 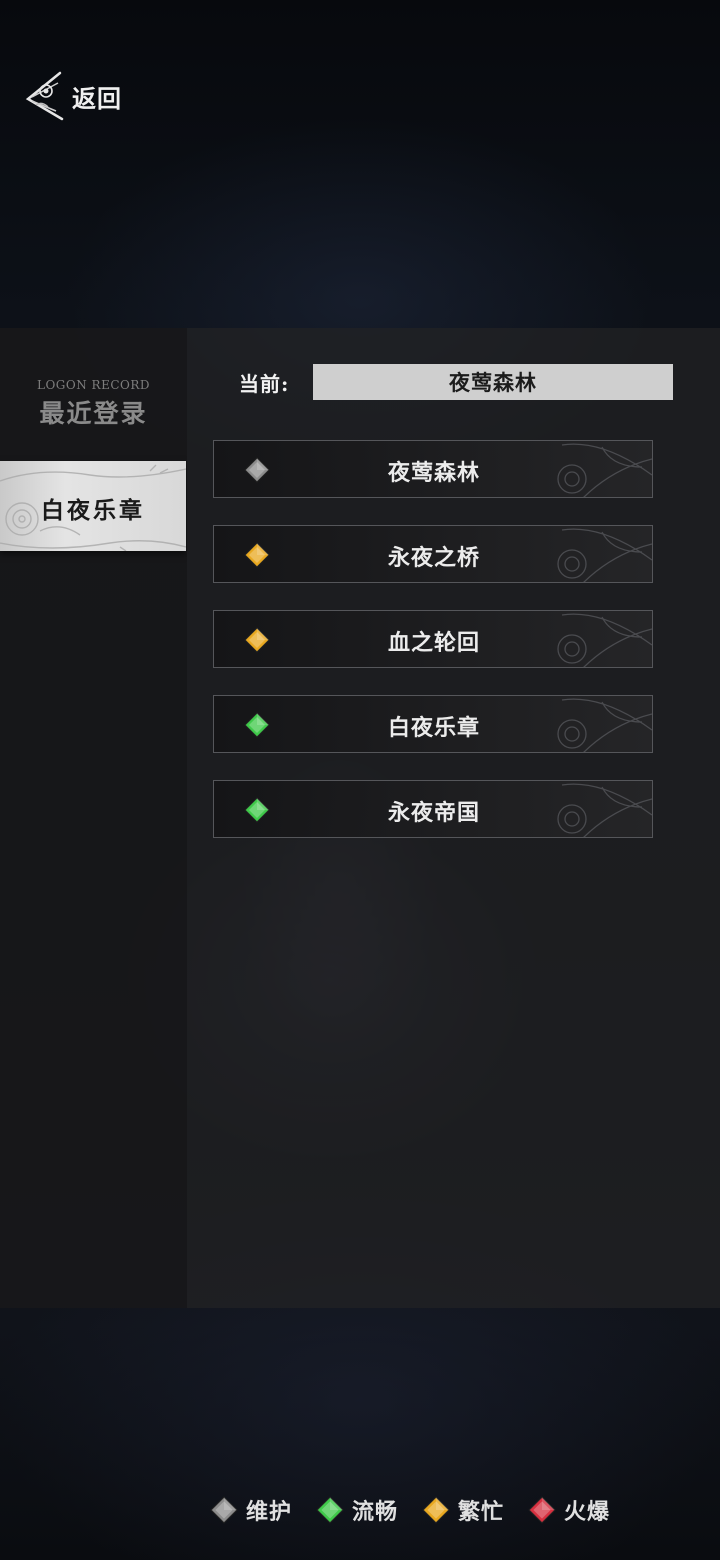 What do you see at coordinates (44, 96) in the screenshot?
I see `rose-back-icon` at bounding box center [44, 96].